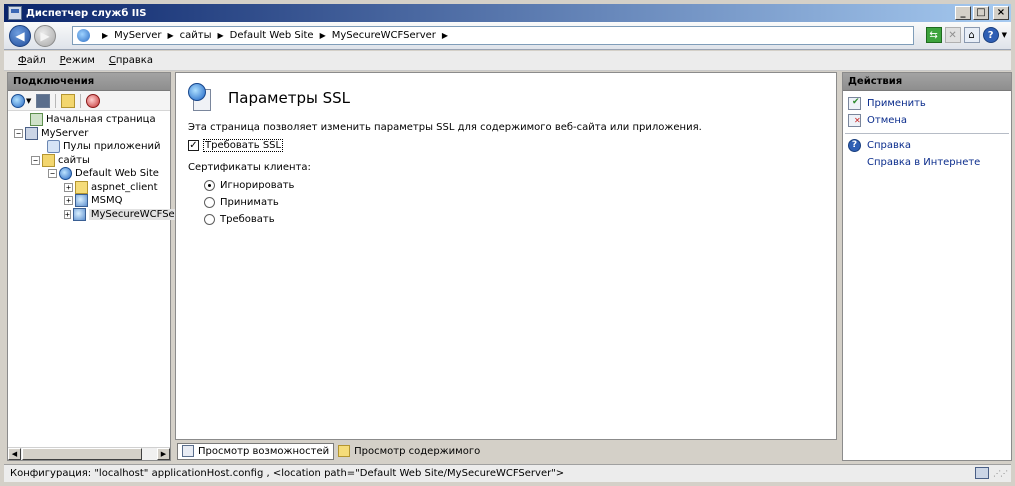 The height and width of the screenshot is (486, 1015). What do you see at coordinates (249, 167) in the screenshot?
I see `client-certificates-label: Сертификаты клиента:` at bounding box center [249, 167].